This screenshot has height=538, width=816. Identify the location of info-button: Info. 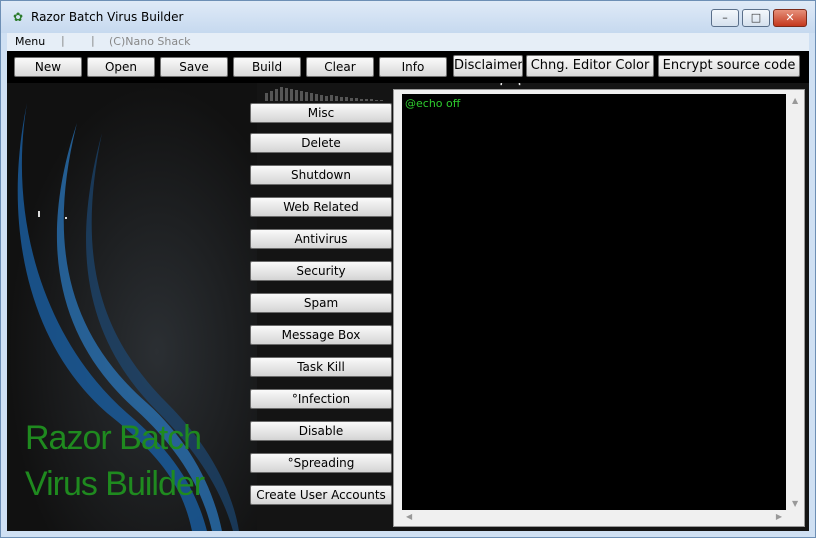
(413, 67).